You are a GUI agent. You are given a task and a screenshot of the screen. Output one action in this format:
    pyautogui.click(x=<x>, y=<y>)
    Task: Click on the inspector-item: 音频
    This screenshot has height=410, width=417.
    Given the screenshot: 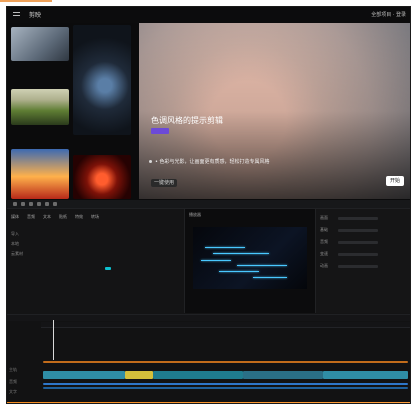 What is the action you would take?
    pyautogui.click(x=324, y=242)
    